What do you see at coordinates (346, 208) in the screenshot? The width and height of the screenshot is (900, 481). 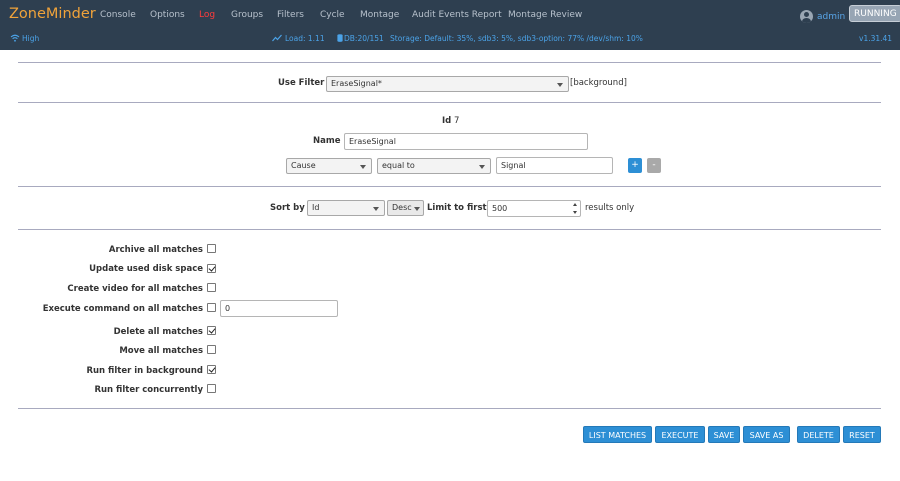 I see `sort-field-select: Id` at bounding box center [346, 208].